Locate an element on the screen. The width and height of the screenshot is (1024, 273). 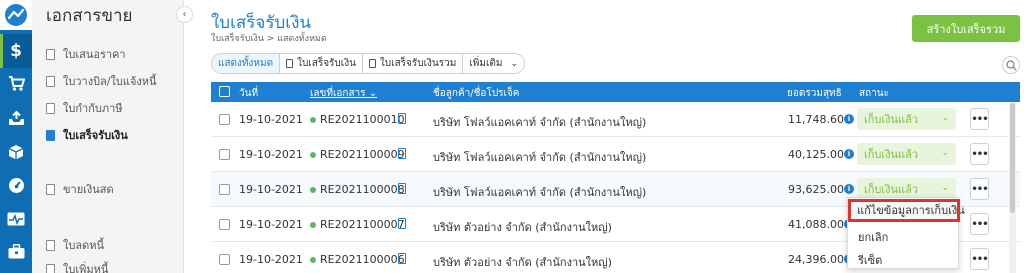
row-amount: 93,625.00 is located at coordinates (816, 189).